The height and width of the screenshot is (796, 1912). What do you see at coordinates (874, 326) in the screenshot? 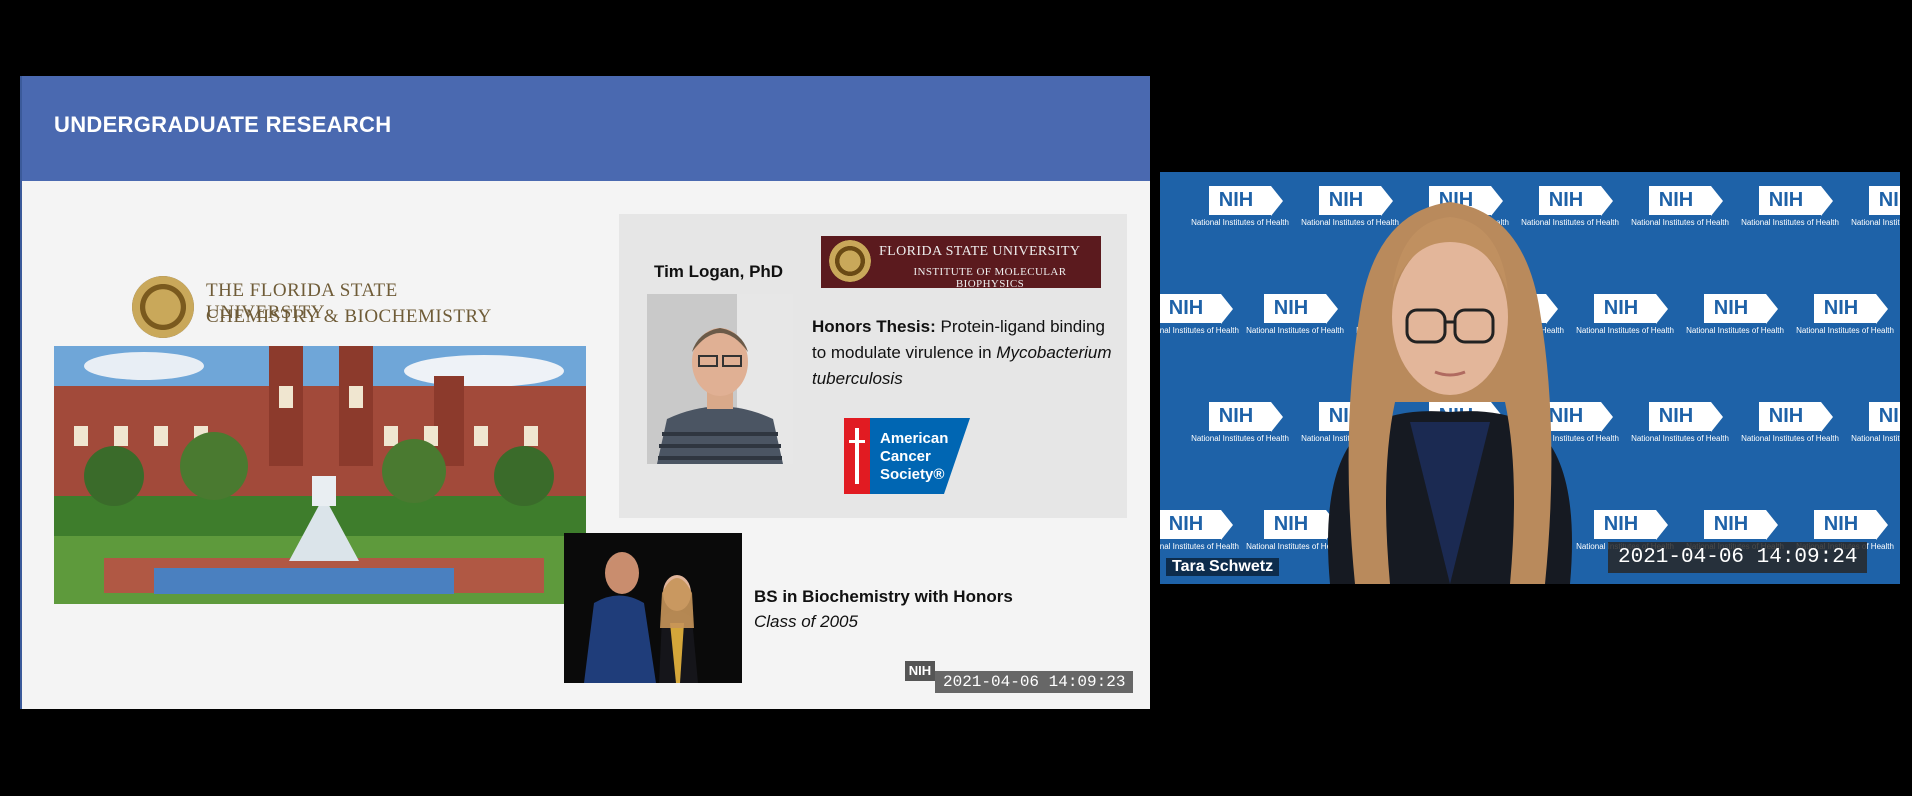
I see `thesis-label: Honors Thesis:` at bounding box center [874, 326].